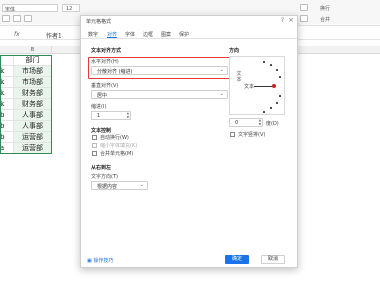  What do you see at coordinates (249, 87) in the screenshot?
I see `orientation-text-label: 文本` at bounding box center [249, 87].